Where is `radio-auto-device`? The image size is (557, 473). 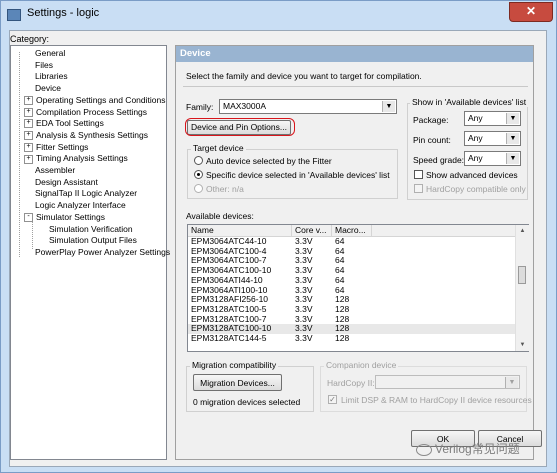
radio-auto-device is located at coordinates (198, 160).